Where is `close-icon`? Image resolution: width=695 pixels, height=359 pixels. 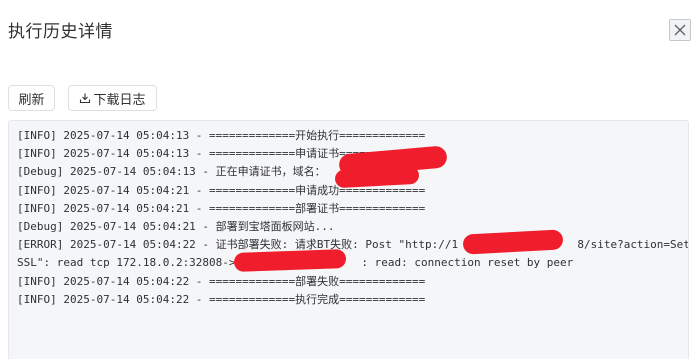 close-icon is located at coordinates (680, 30).